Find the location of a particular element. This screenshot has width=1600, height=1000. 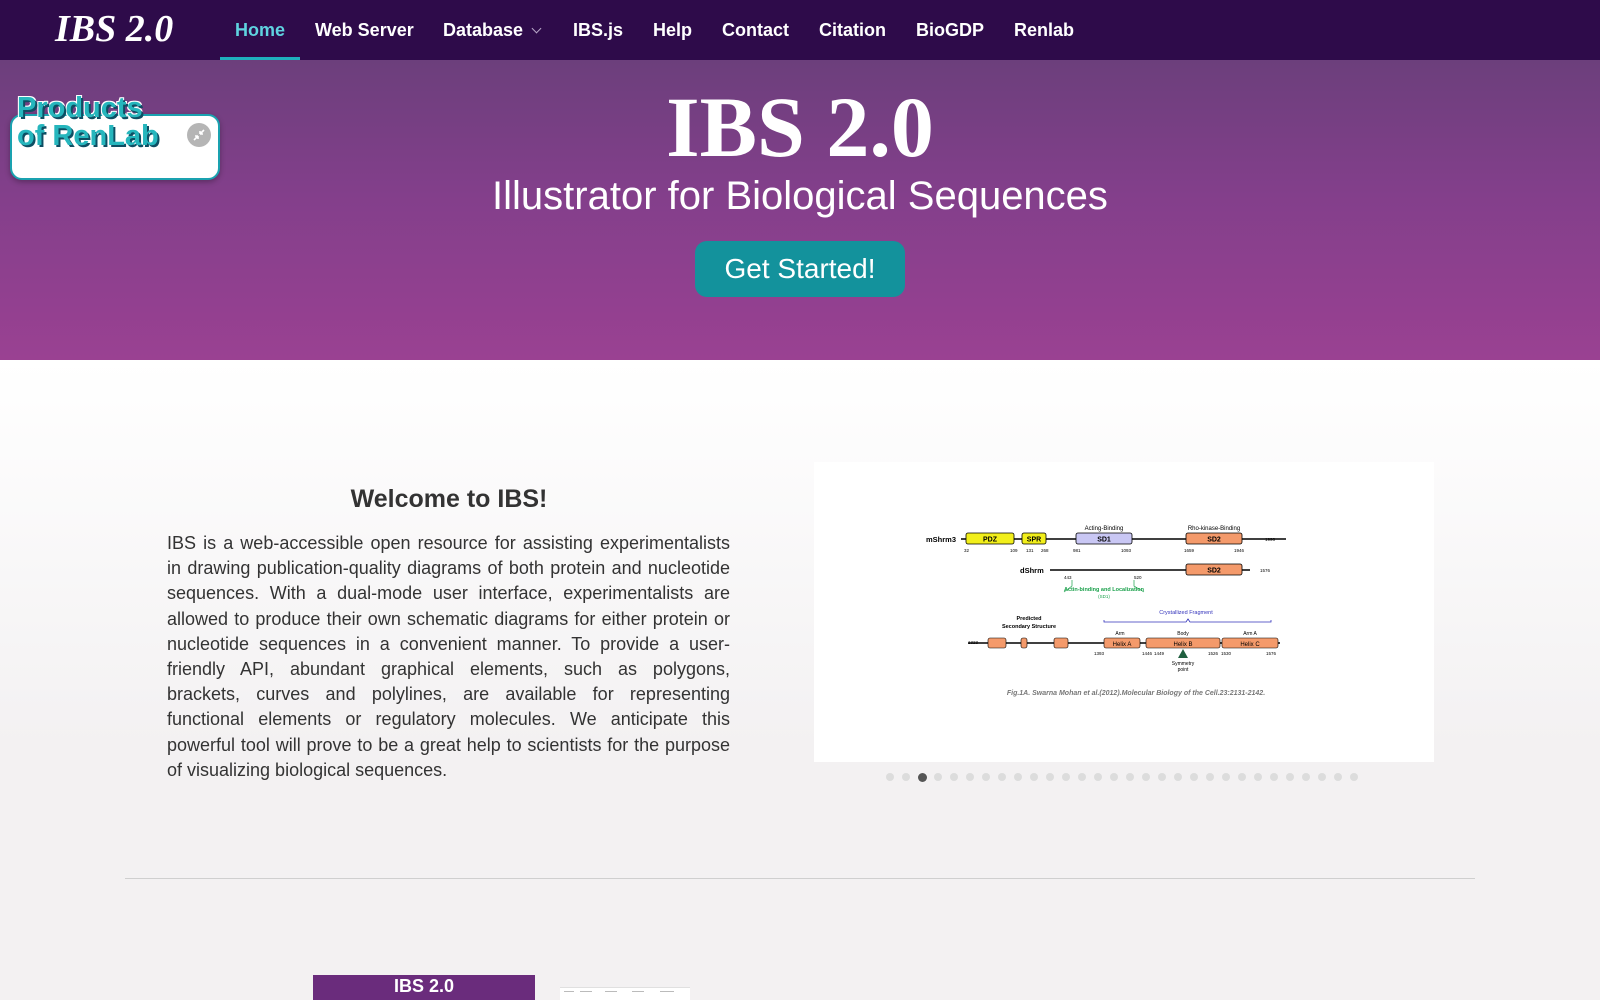

fig-symmetry-2: point is located at coordinates (1183, 670).